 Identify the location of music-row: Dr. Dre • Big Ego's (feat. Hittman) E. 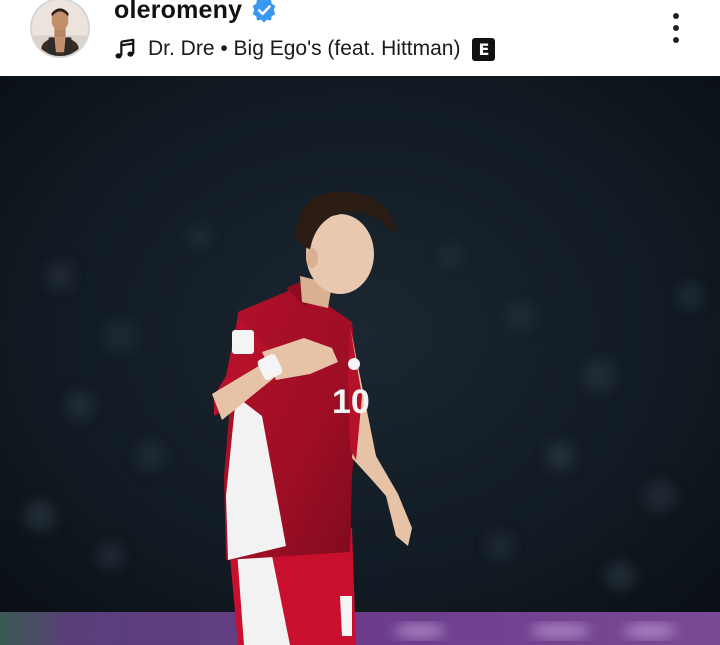
(305, 49).